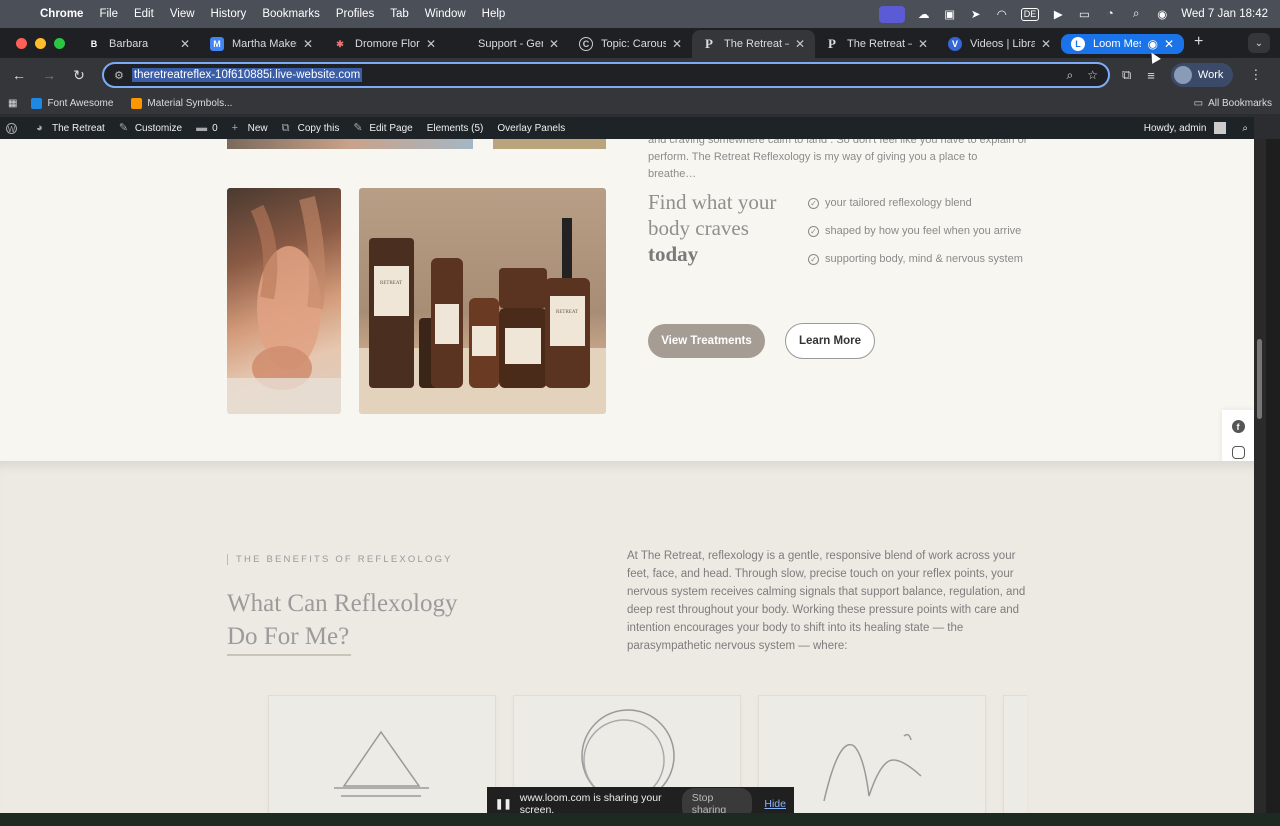  What do you see at coordinates (924, 14) in the screenshot?
I see `creative-cloud-icon: ☁` at bounding box center [924, 14].